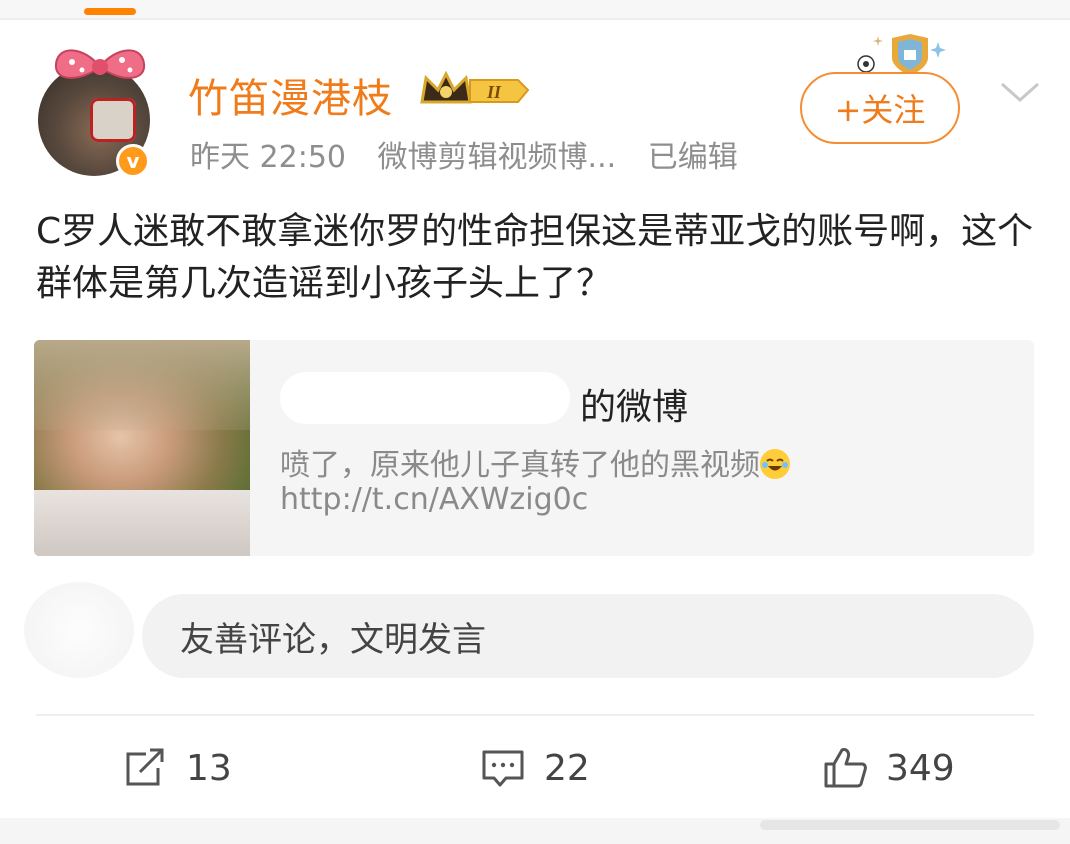 The height and width of the screenshot is (844, 1070). I want to click on edited-label: 已编辑, so click(693, 157).